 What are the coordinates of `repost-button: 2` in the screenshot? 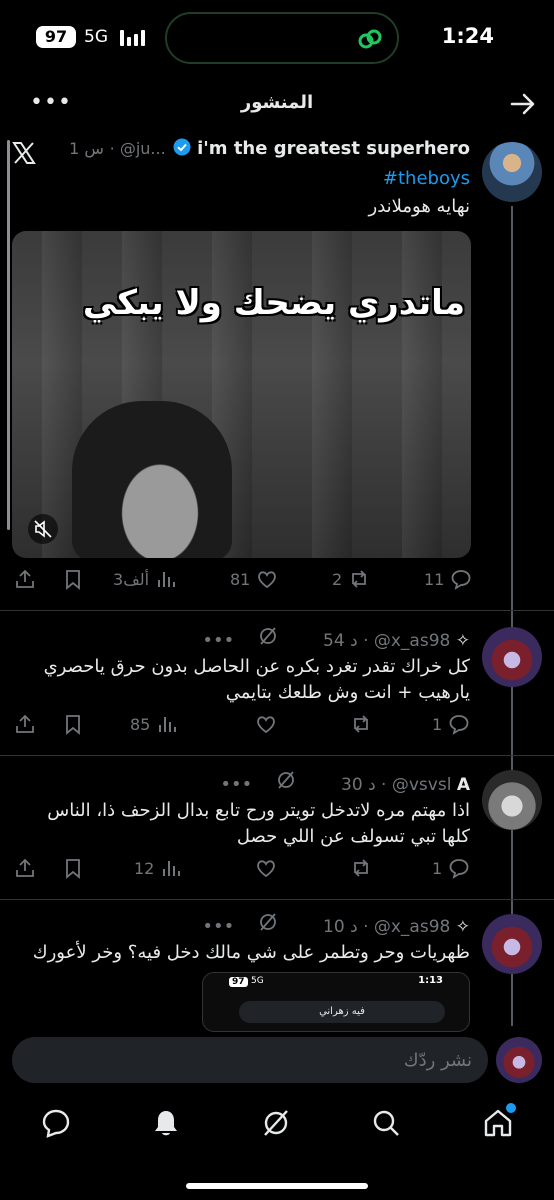 It's located at (351, 579).